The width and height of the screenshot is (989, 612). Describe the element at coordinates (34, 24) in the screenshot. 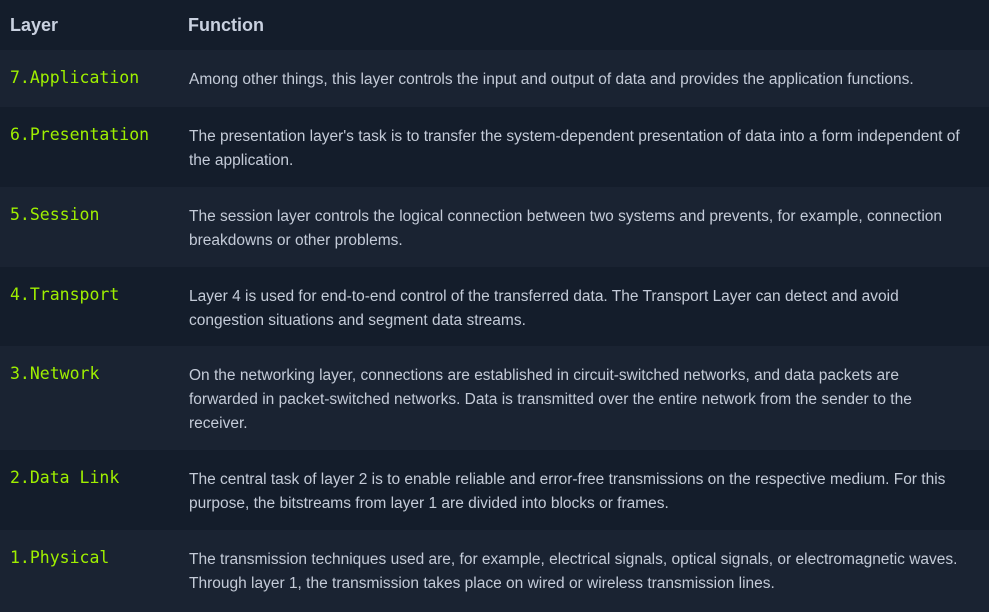

I see `column-header-layer: Layer` at that location.